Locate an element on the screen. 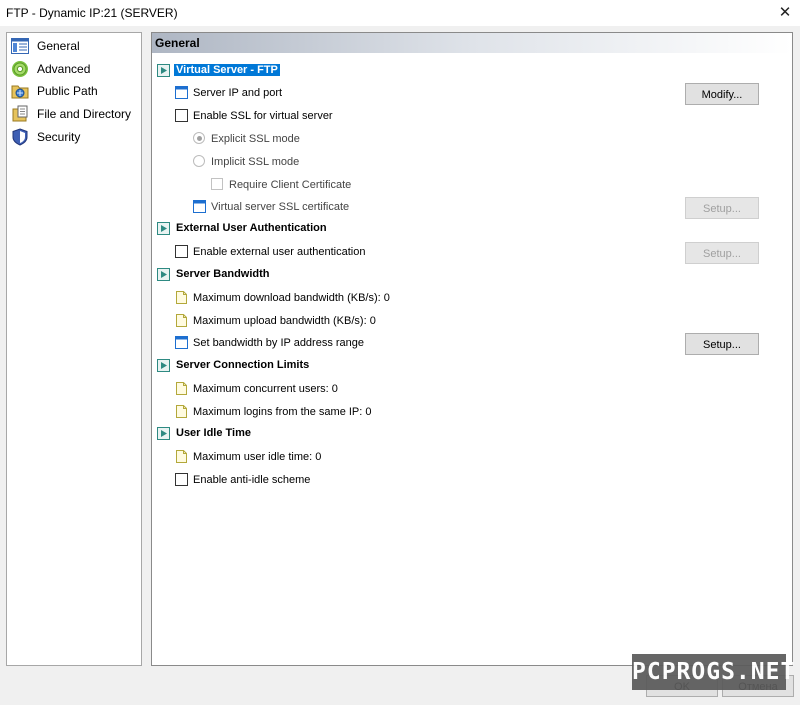 This screenshot has width=800, height=705. watermark: PCPROGS.NET is located at coordinates (713, 672).